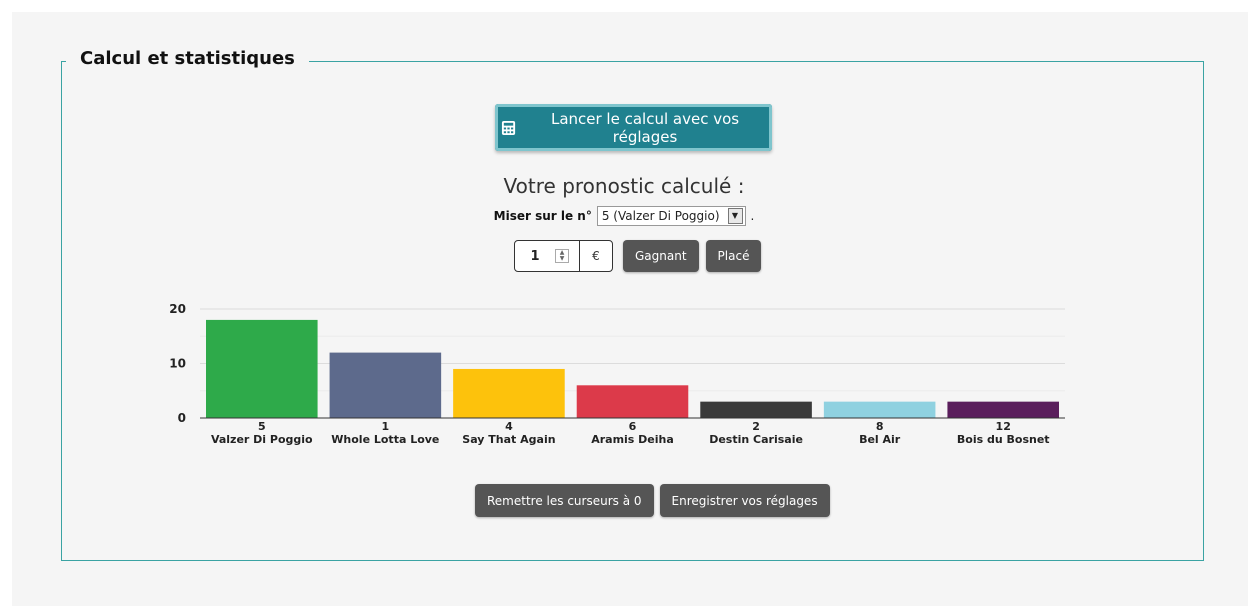 The width and height of the screenshot is (1248, 606). I want to click on miser-row: Miser sur le n° 5 (Valzer Di Poggio) ▼ ., so click(624, 216).